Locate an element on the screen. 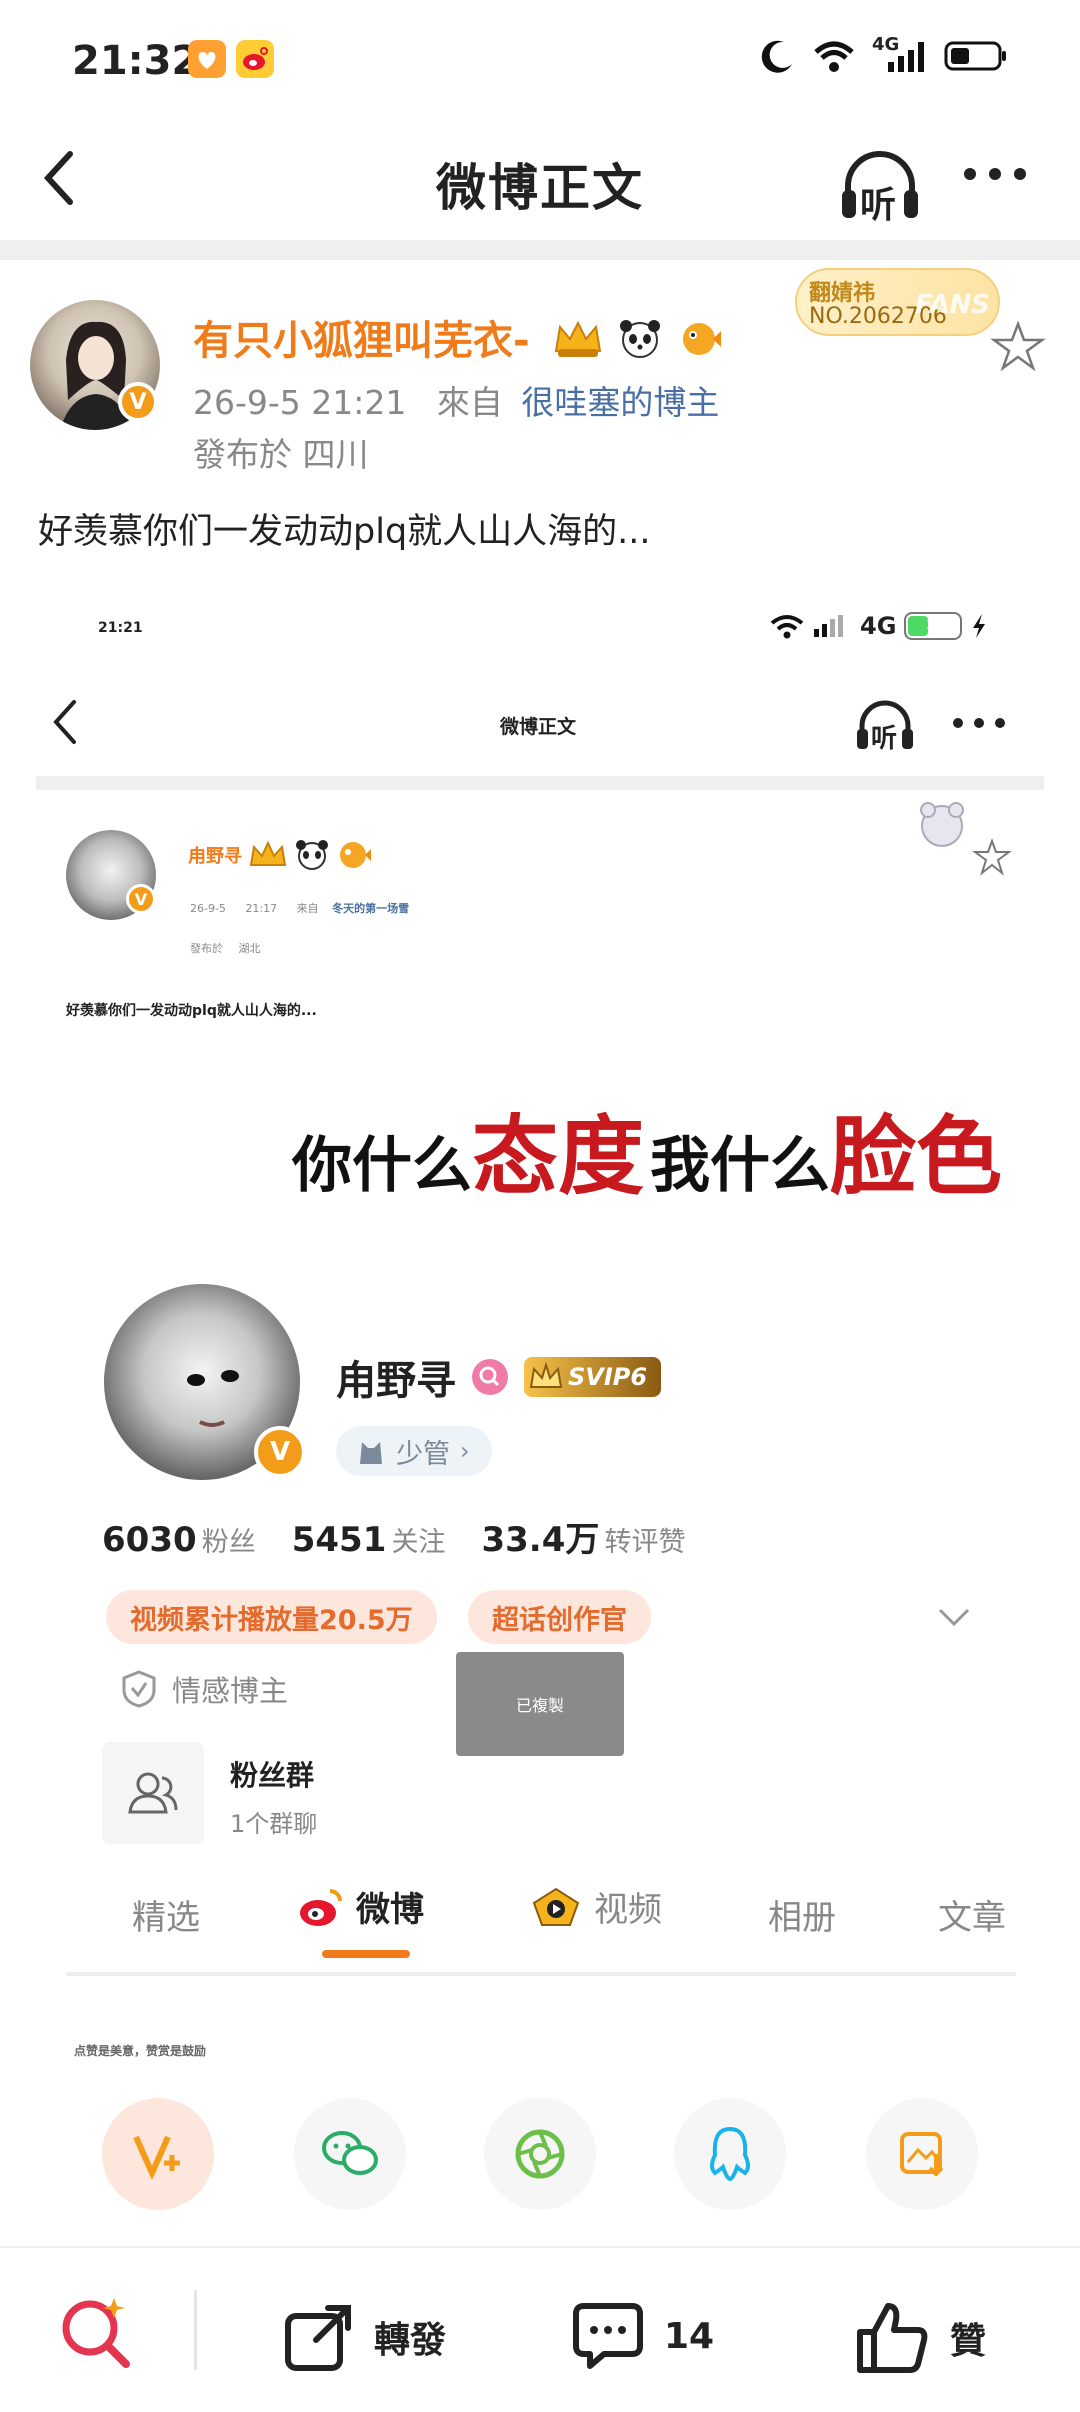 This screenshot has height=2412, width=1080. fan-group-title: 粉丝群 is located at coordinates (272, 1775).